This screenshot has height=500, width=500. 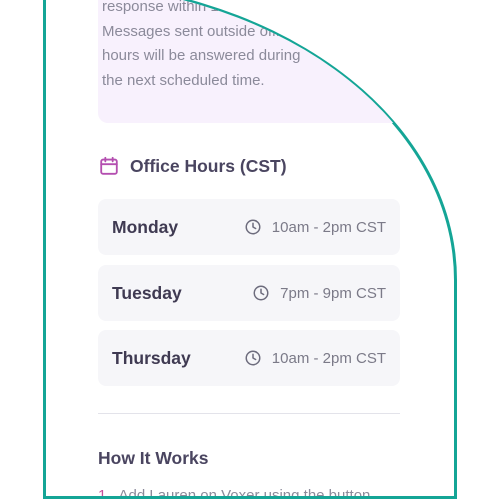 I want to click on office-hours-header: Office Hours (CST), so click(x=192, y=166).